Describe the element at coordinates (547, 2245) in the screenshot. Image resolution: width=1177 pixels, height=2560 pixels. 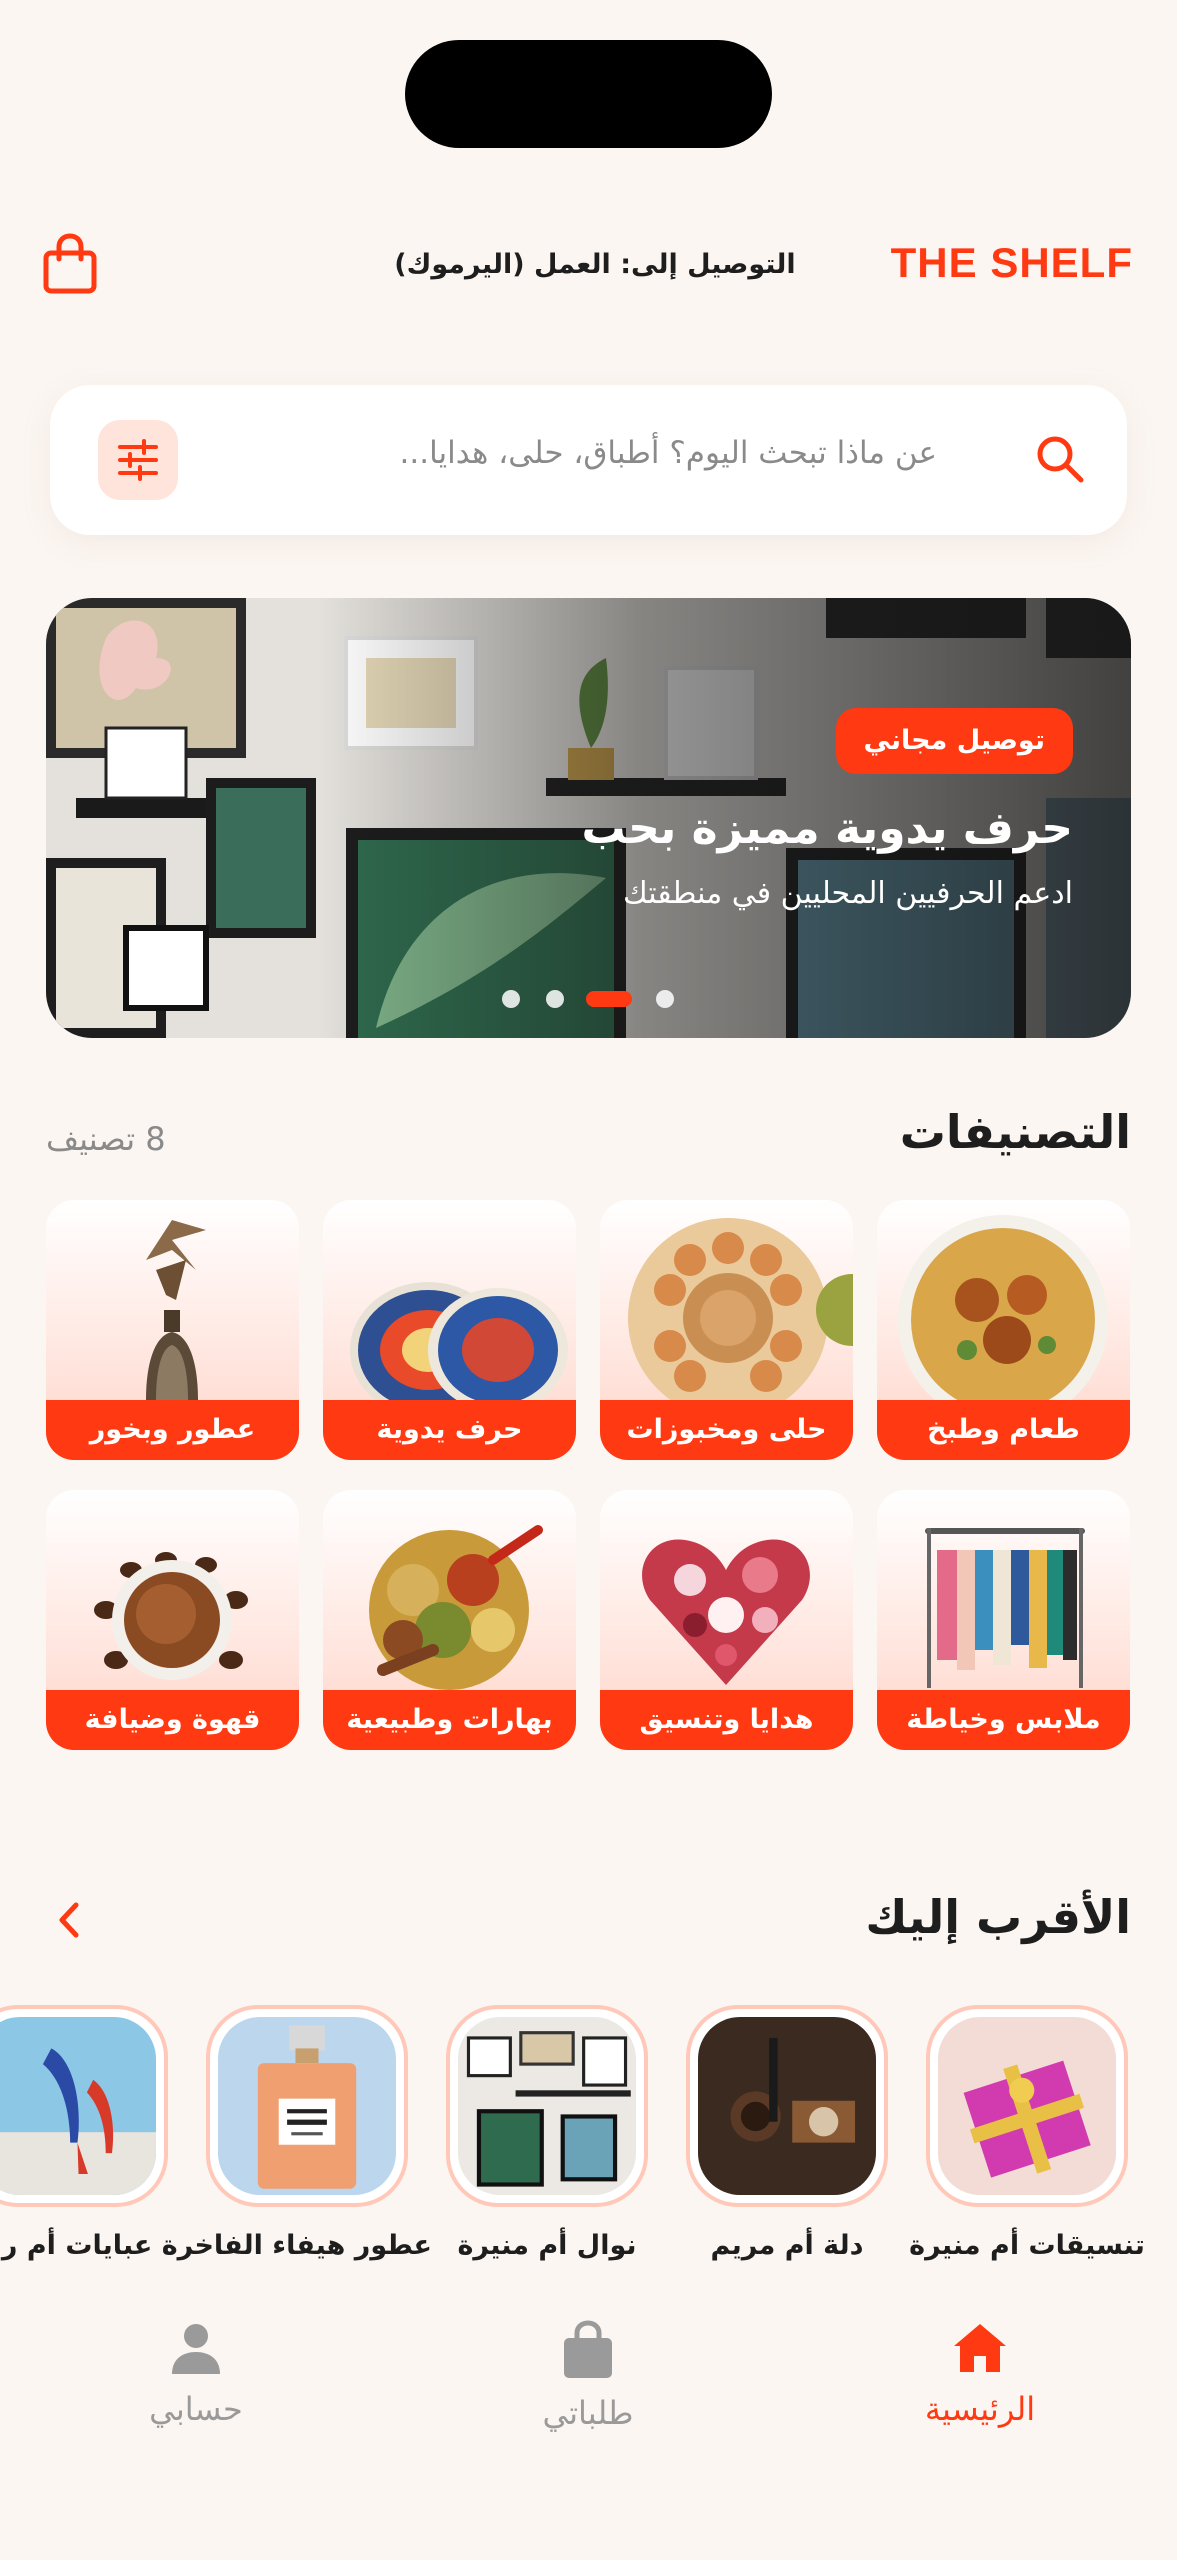
I see `store-name: نوال أم منيرة` at that location.